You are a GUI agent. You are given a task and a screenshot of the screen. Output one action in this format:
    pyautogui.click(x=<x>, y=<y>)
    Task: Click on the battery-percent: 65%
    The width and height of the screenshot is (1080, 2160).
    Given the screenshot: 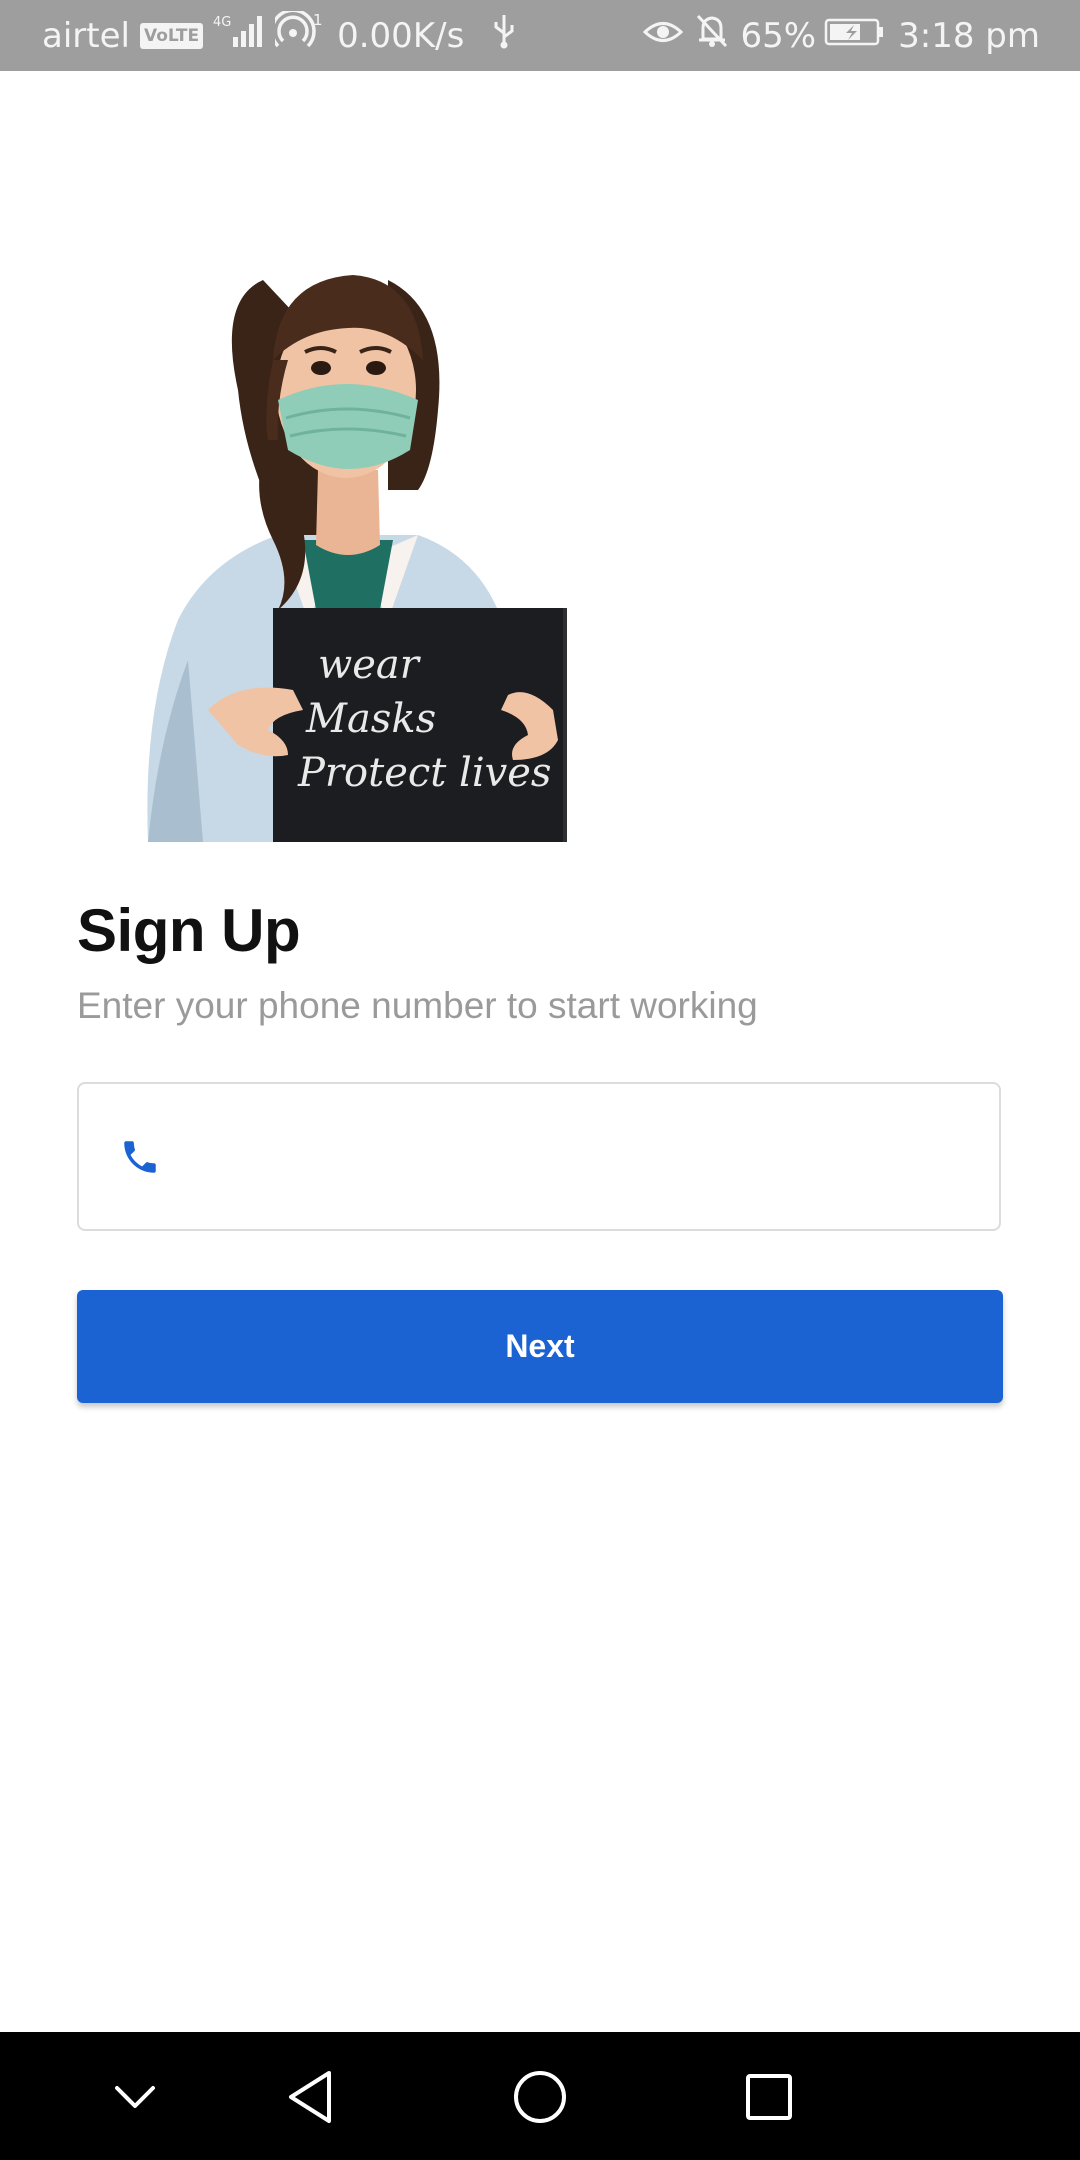 What is the action you would take?
    pyautogui.click(x=778, y=35)
    